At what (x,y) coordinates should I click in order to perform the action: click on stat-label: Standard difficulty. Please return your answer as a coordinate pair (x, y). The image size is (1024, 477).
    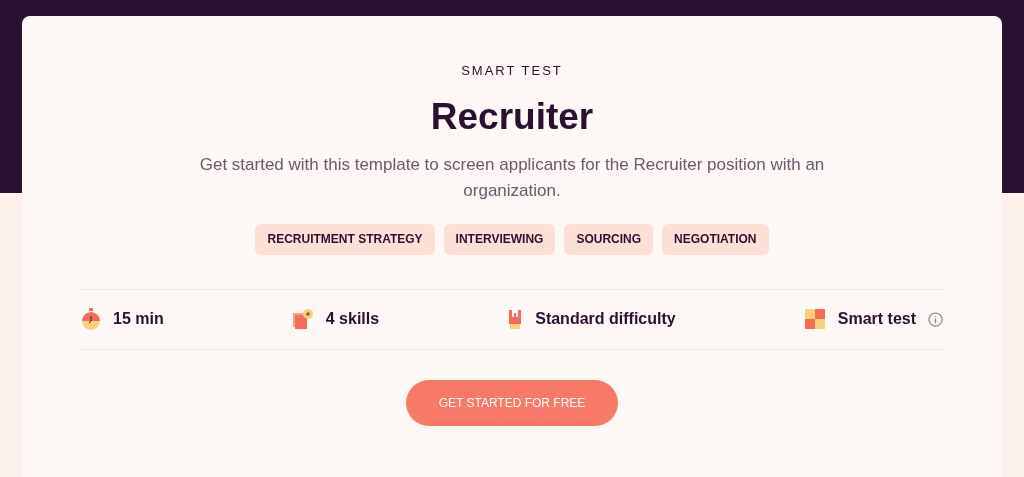
    Looking at the image, I should click on (605, 319).